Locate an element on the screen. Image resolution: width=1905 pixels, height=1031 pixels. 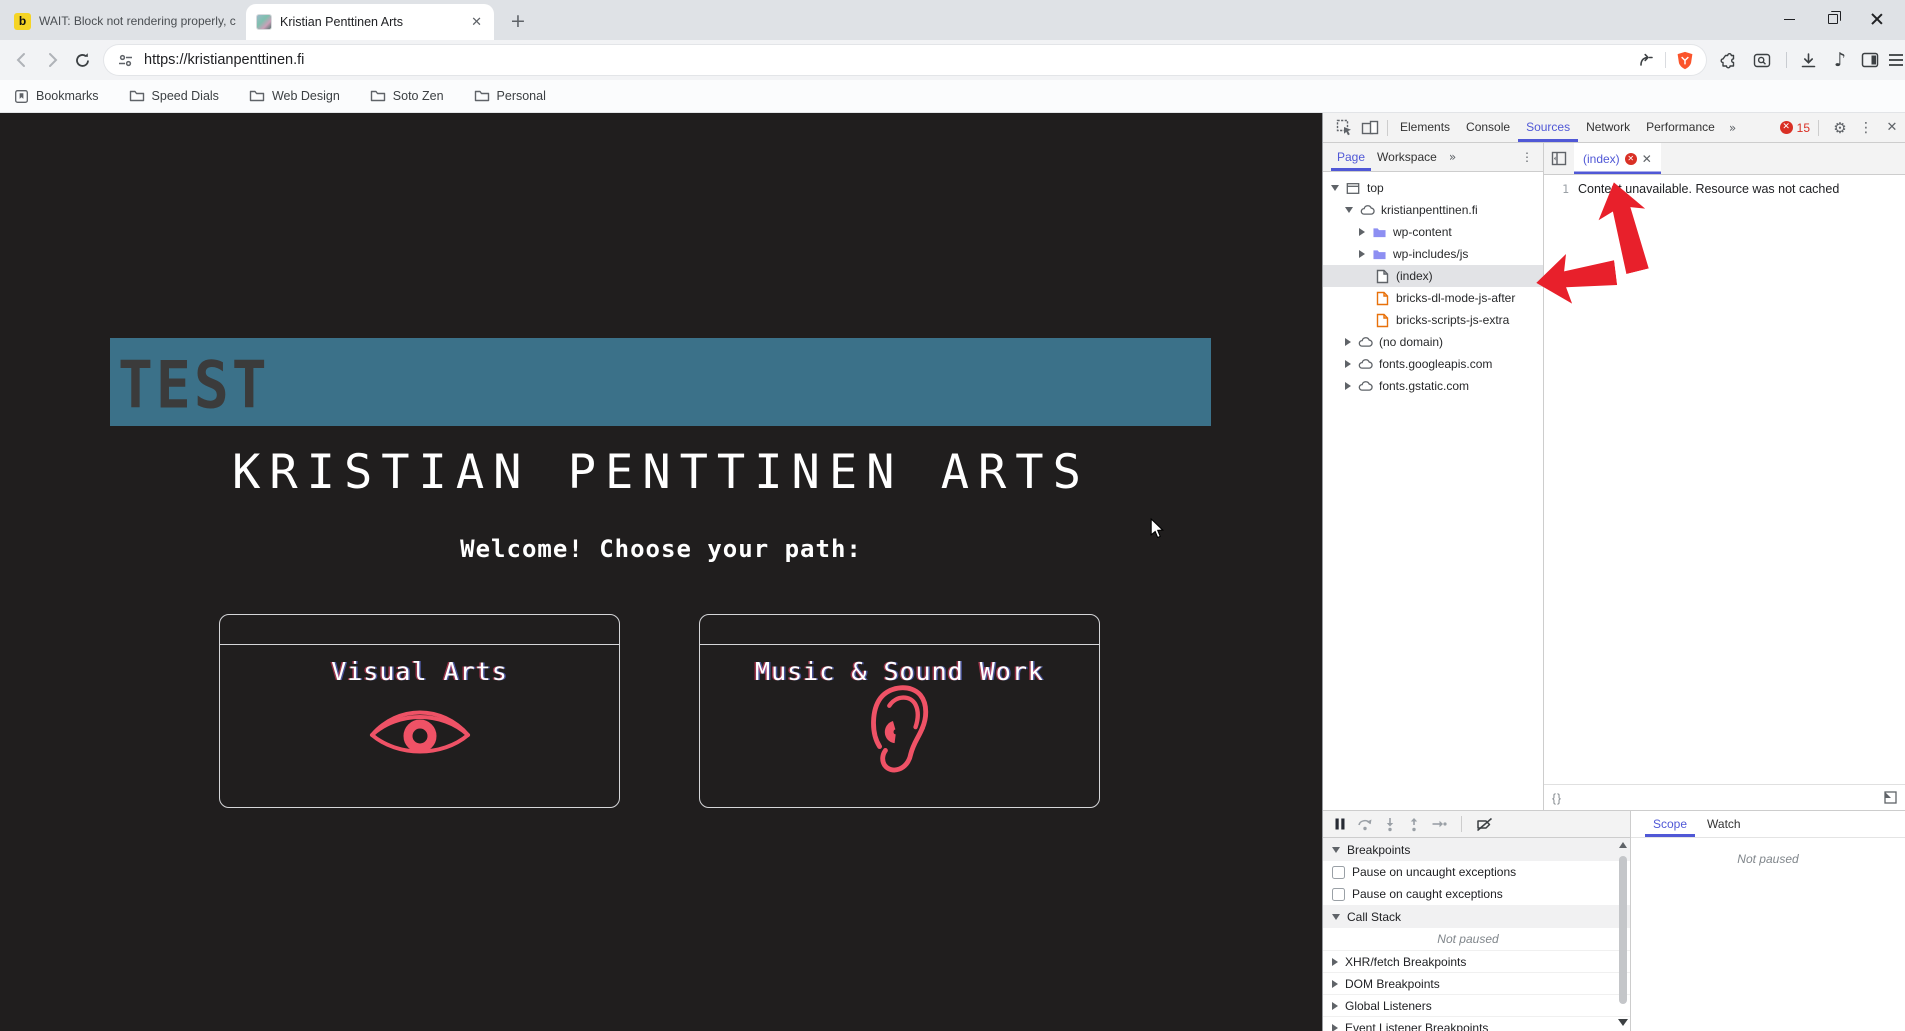
scrollbar is located at coordinates (1623, 934).